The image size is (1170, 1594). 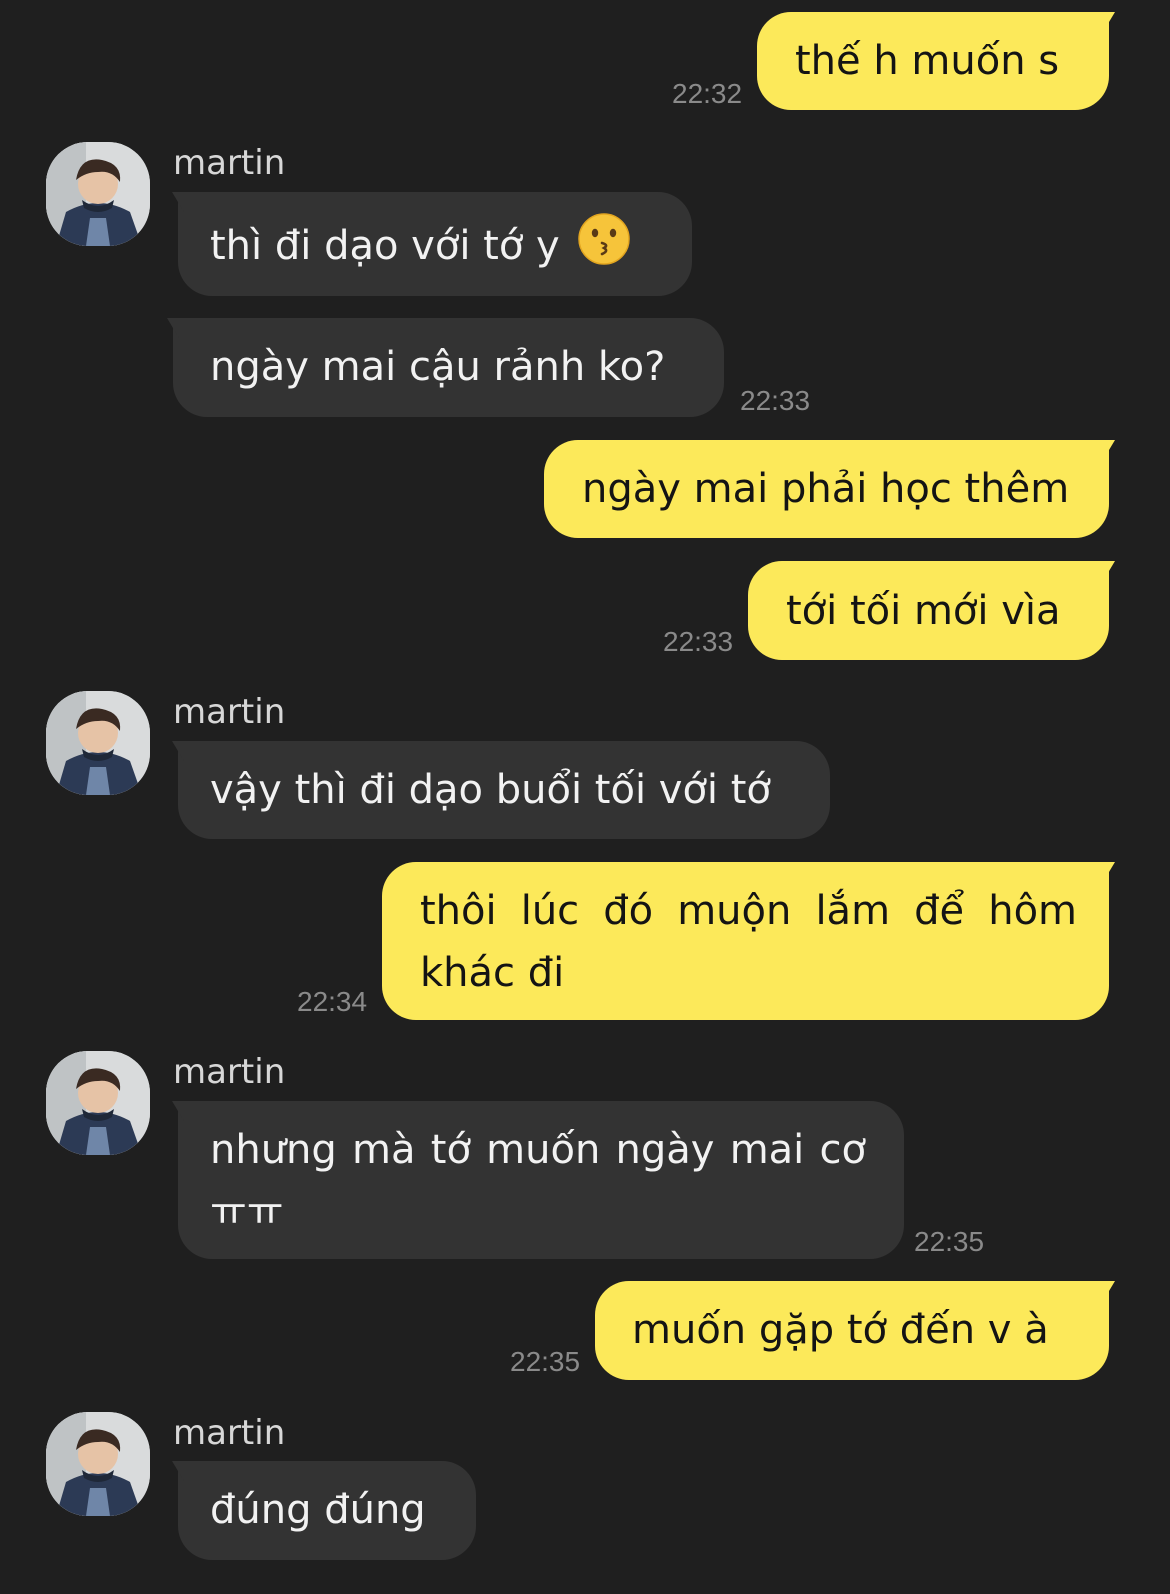 What do you see at coordinates (332, 1001) in the screenshot?
I see `message-timestamp: 22:34` at bounding box center [332, 1001].